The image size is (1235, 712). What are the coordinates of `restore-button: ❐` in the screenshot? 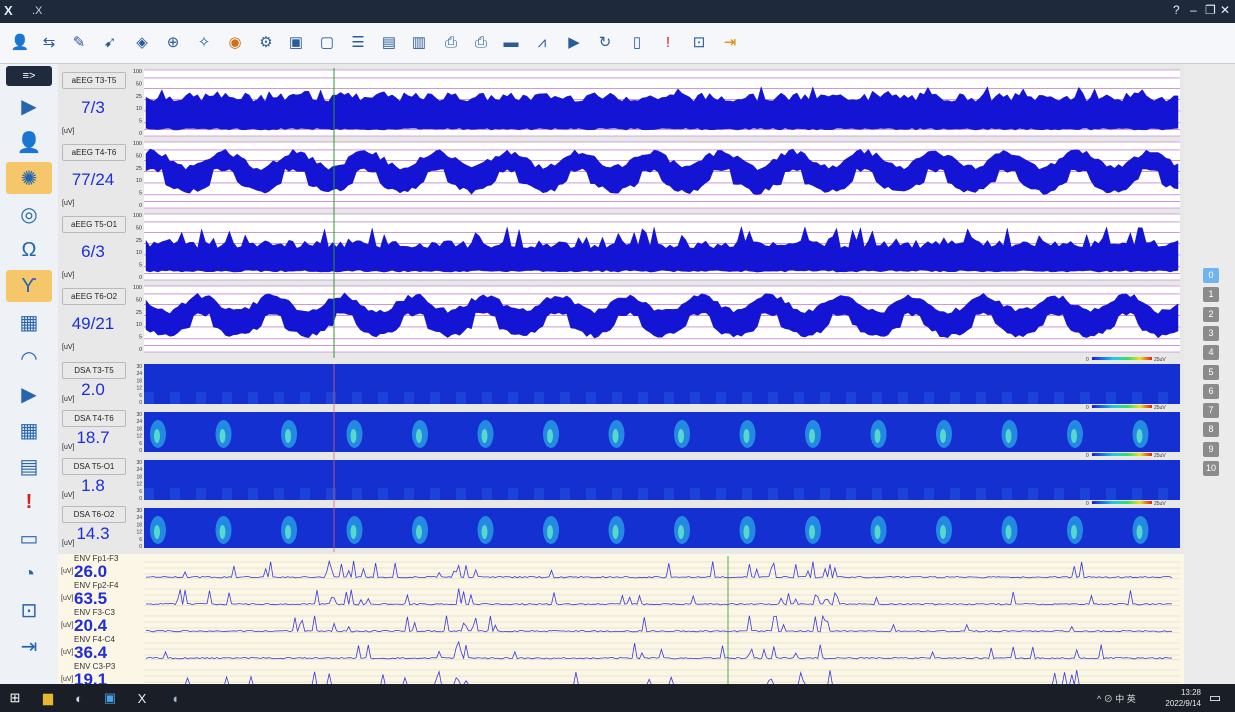 It's located at (1210, 10).